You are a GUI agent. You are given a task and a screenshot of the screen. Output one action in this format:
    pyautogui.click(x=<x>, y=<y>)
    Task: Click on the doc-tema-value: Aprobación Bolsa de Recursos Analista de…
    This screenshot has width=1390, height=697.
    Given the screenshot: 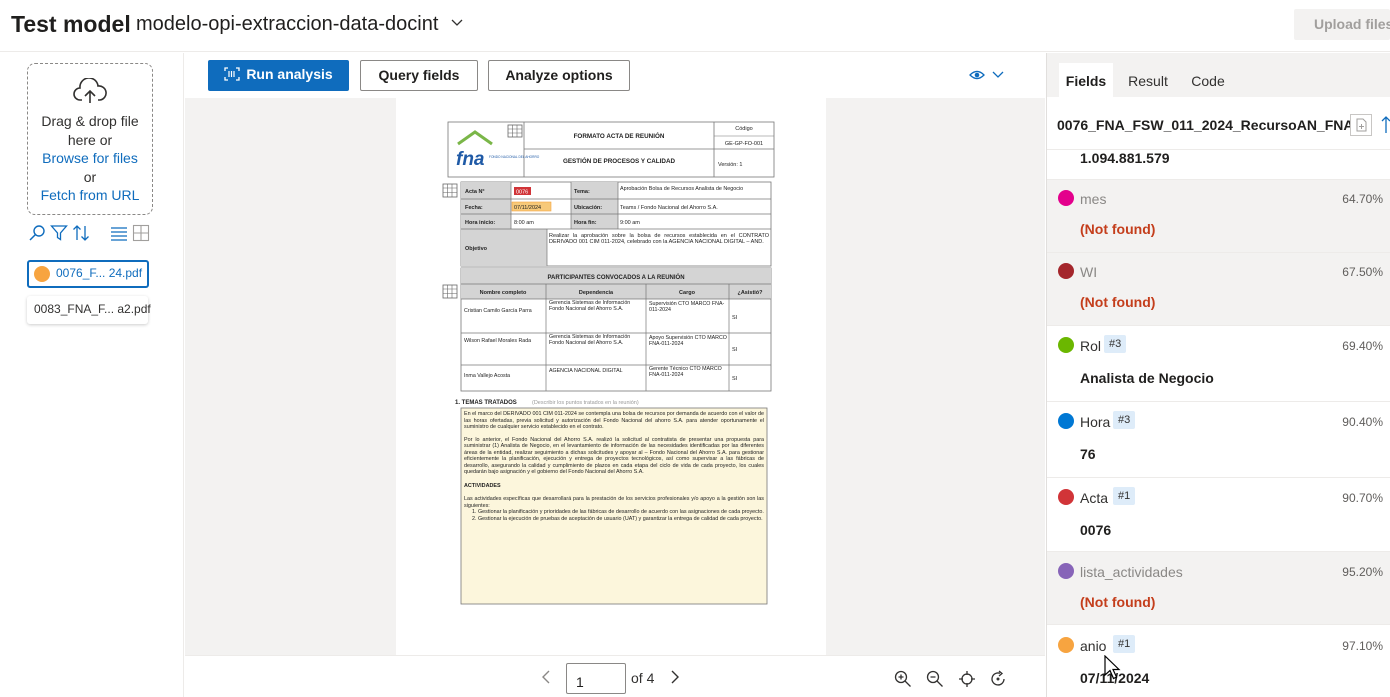 What is the action you would take?
    pyautogui.click(x=681, y=189)
    